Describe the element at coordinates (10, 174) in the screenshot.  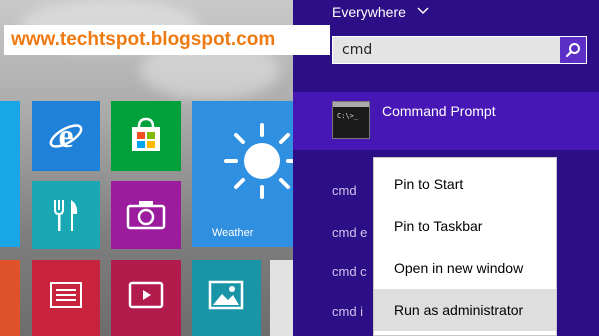
I see `tile-left-edge` at that location.